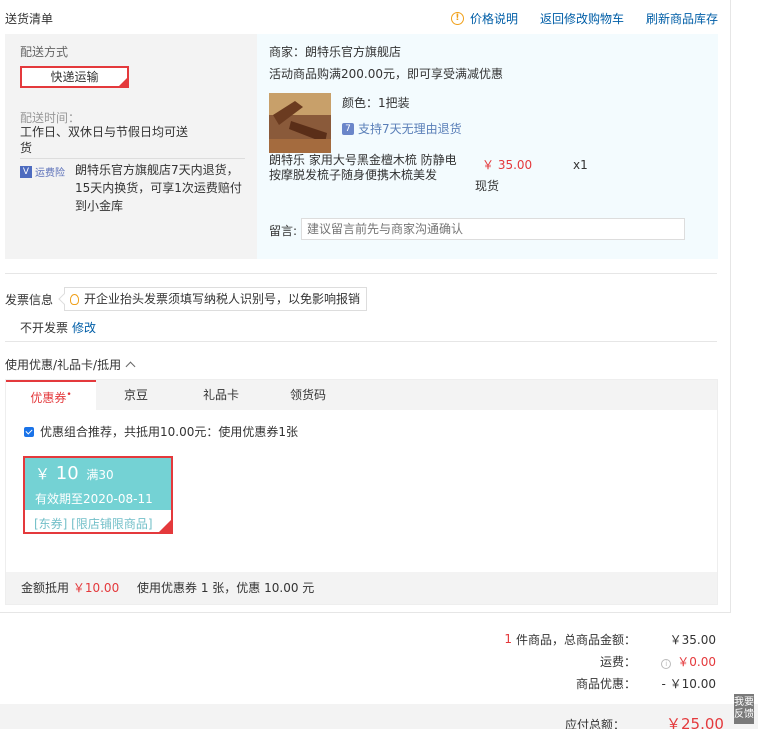 This screenshot has width=758, height=729. I want to click on delivery-list-title: 送货清单, so click(29, 19).